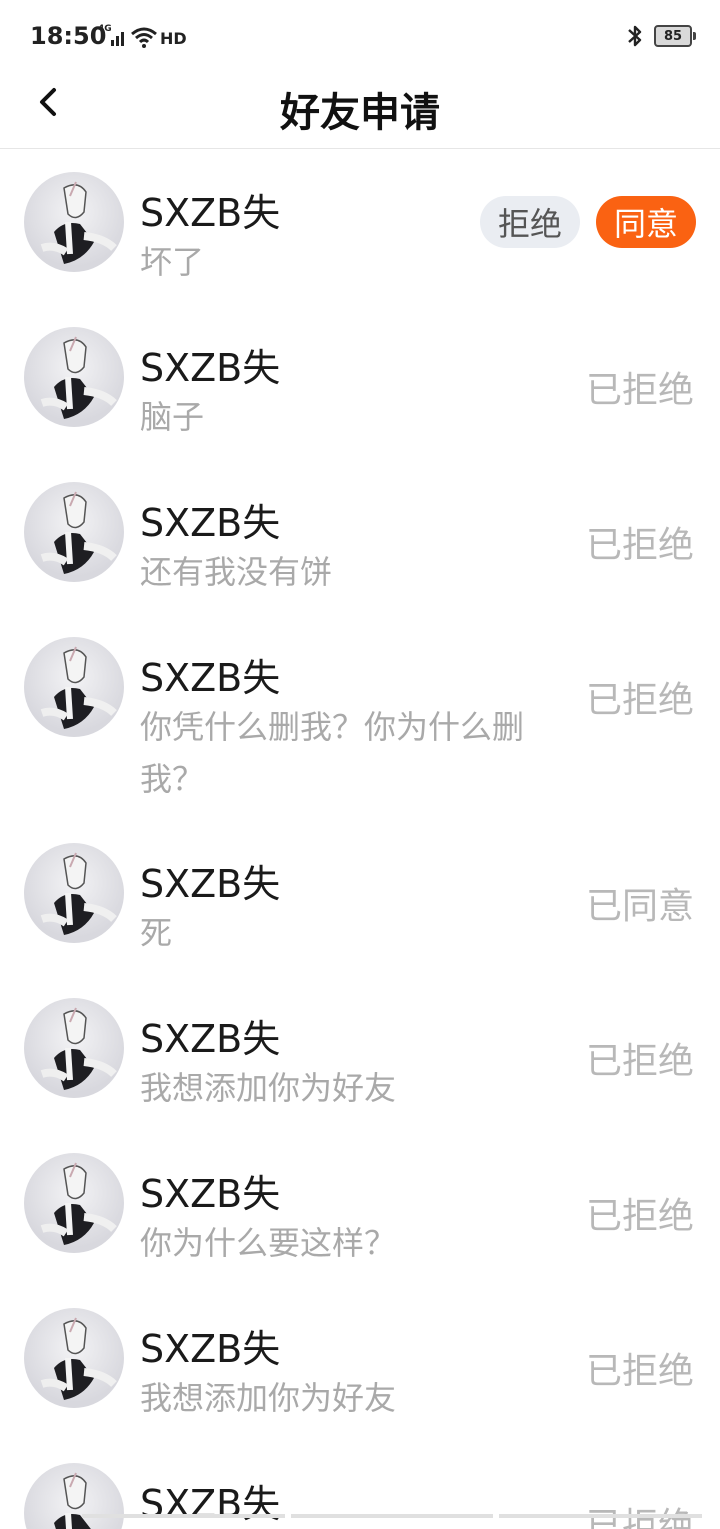 Image resolution: width=720 pixels, height=1529 pixels. Describe the element at coordinates (156, 933) in the screenshot. I see `request-message: 死` at that location.